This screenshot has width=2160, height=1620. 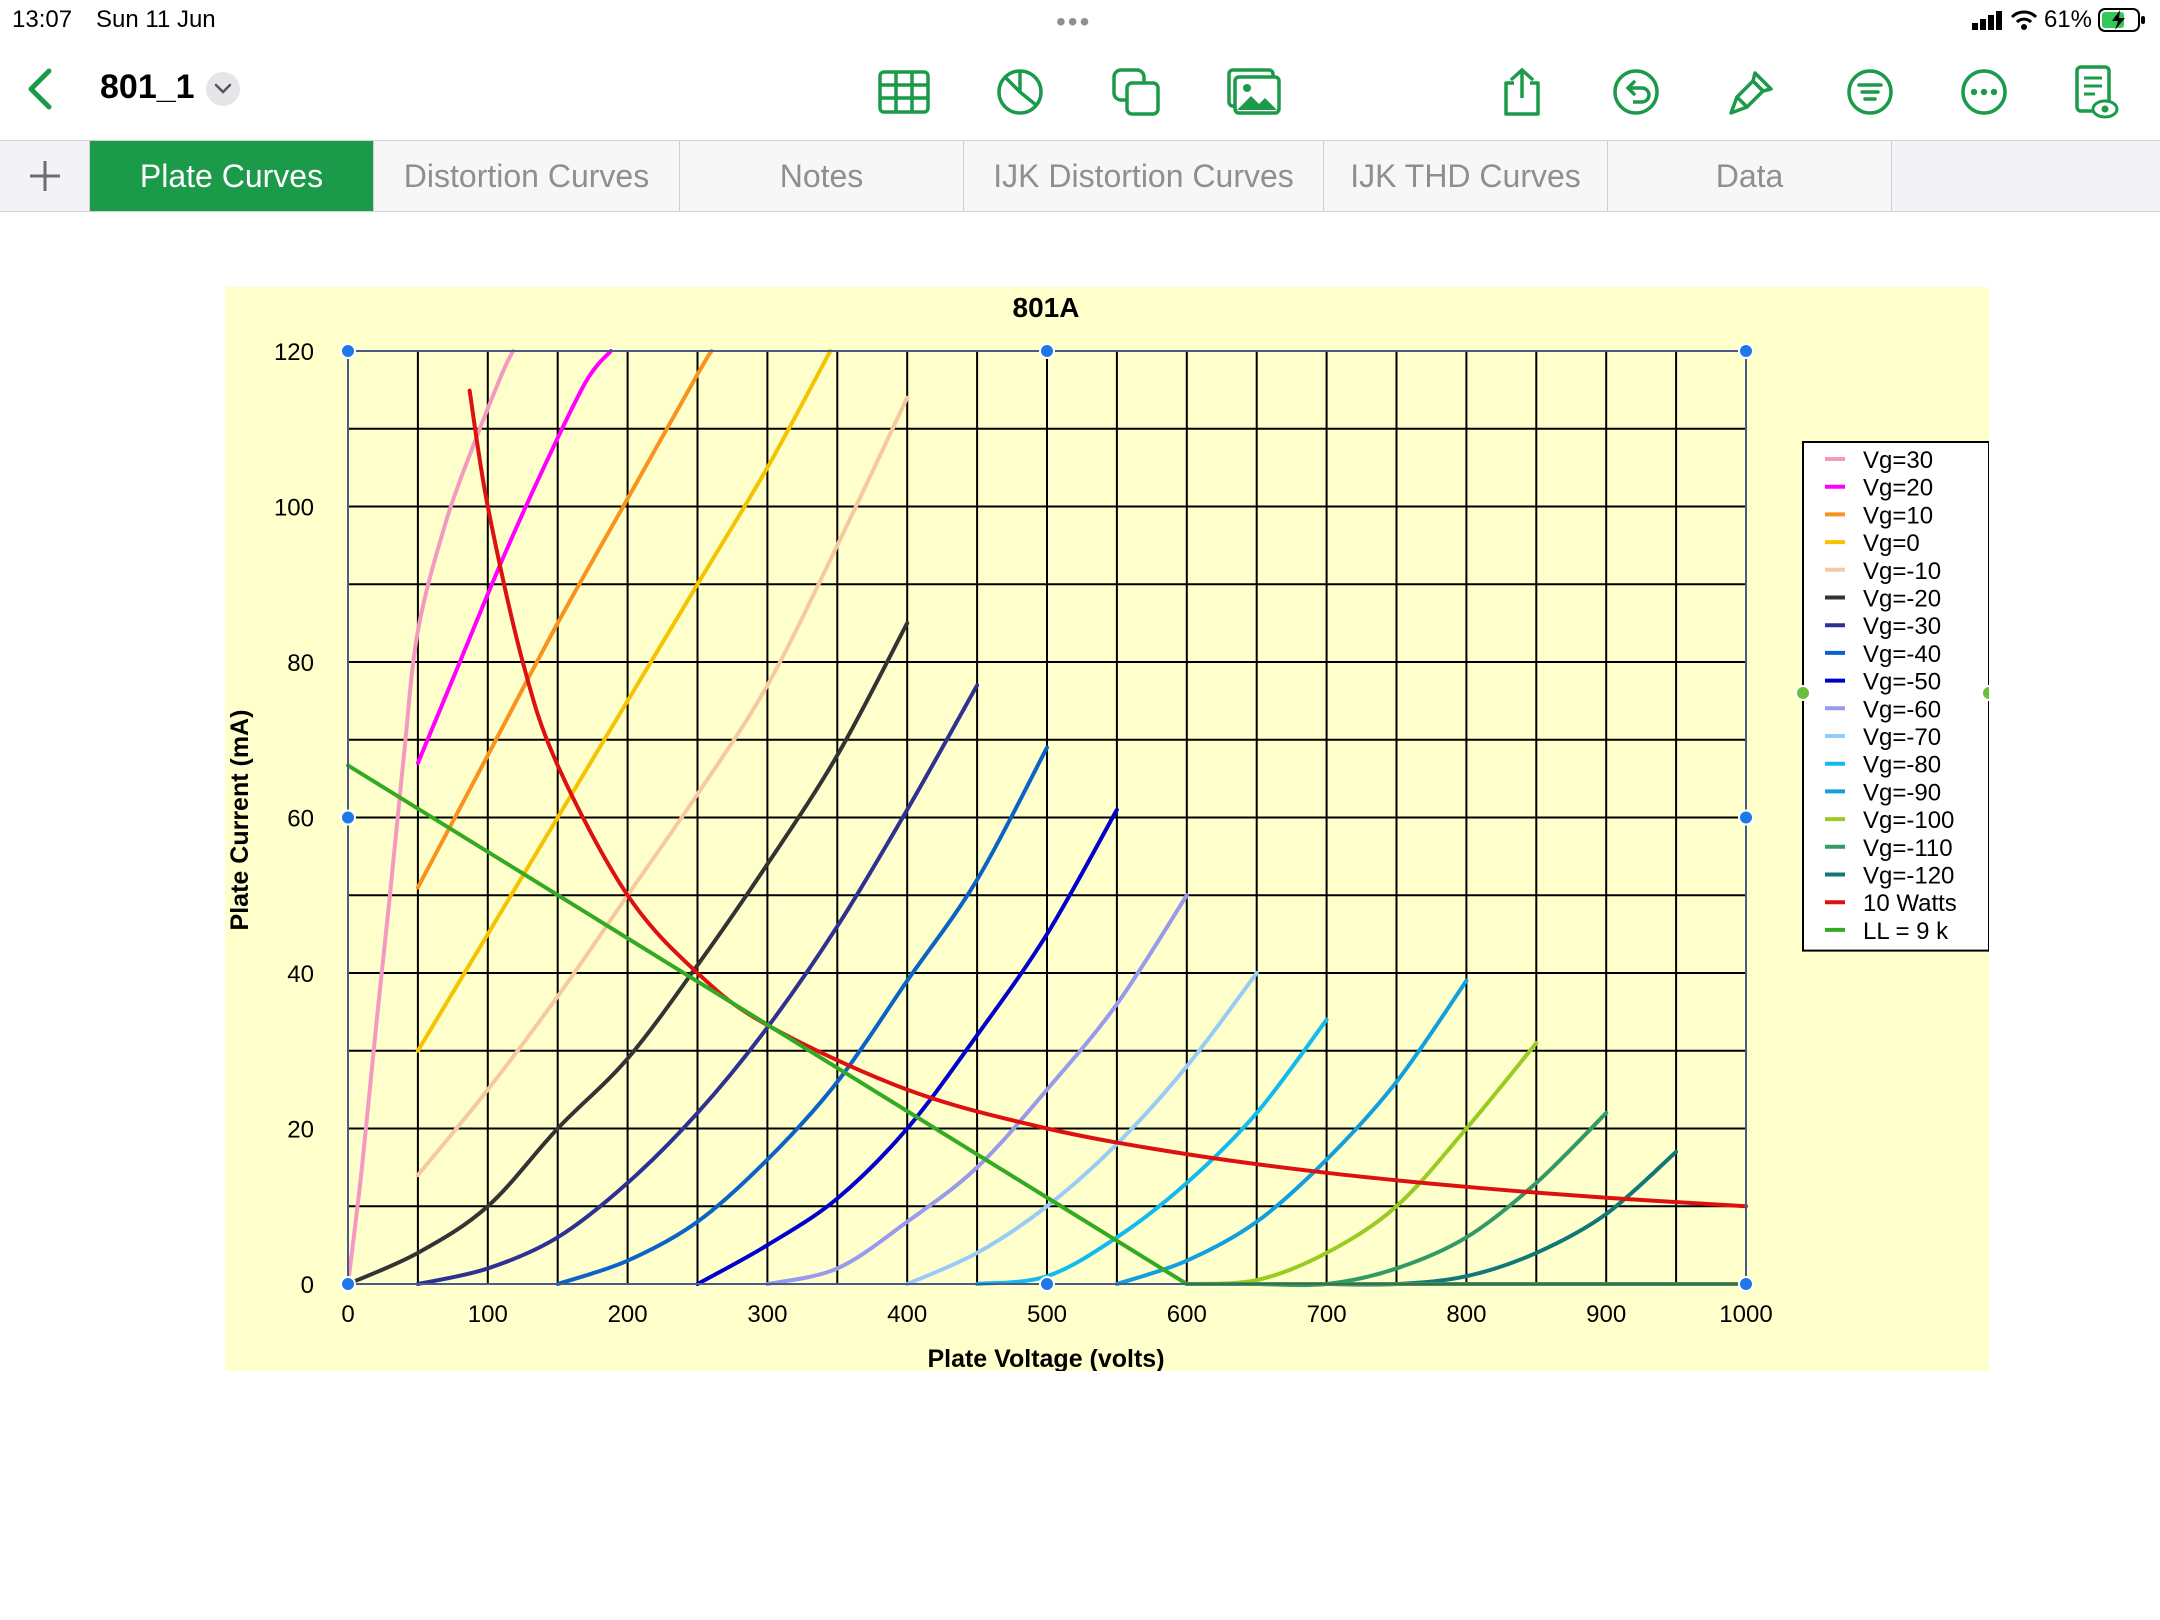 I want to click on y-tick-label: 80, so click(x=300, y=663).